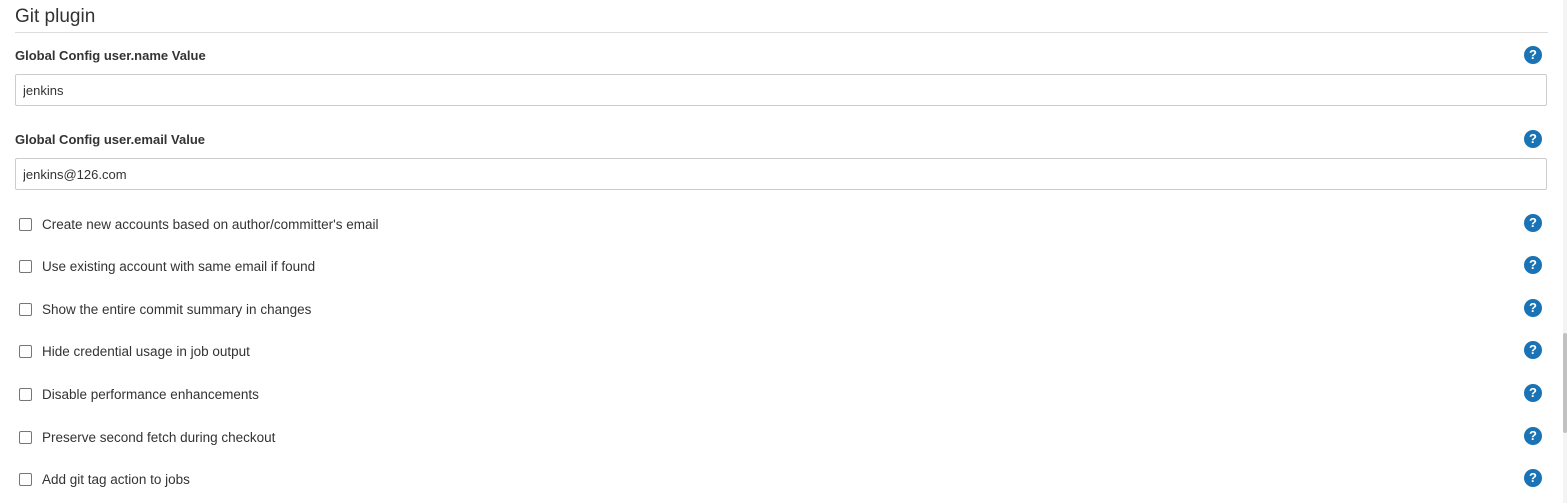  I want to click on user-name-label: Global Config user.name Value, so click(110, 55).